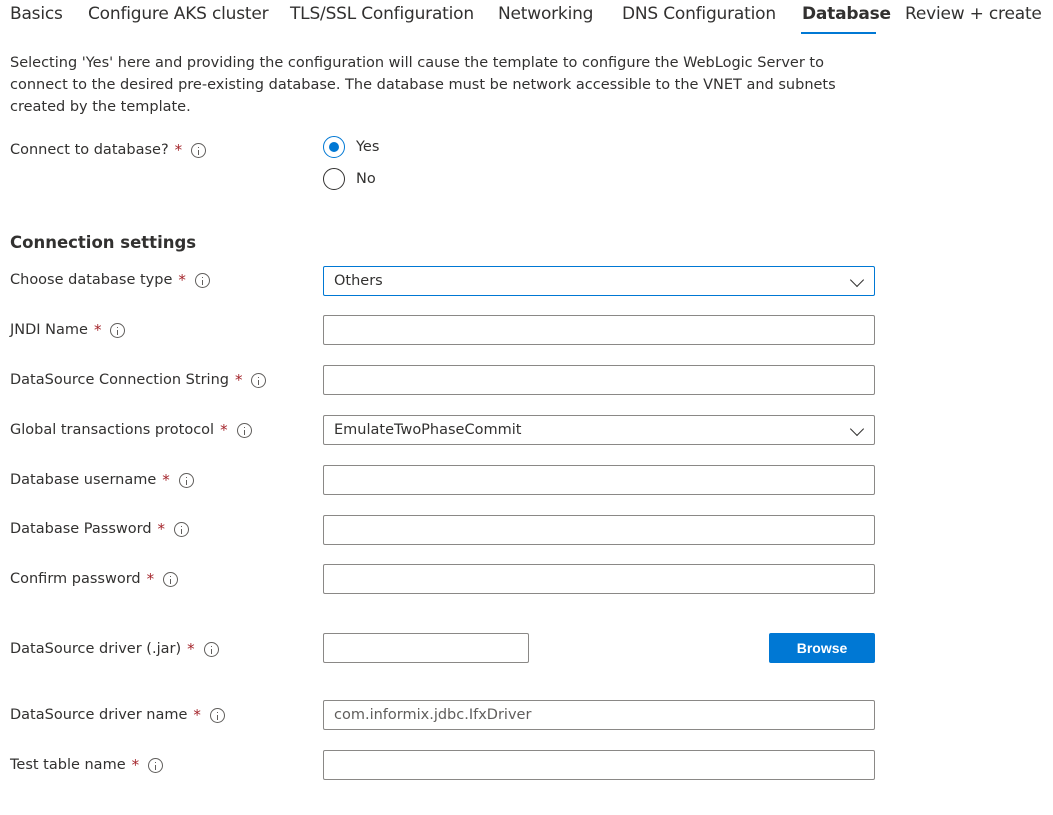 The height and width of the screenshot is (815, 1053). What do you see at coordinates (49, 330) in the screenshot?
I see `jndi-label-text: JNDI Name` at bounding box center [49, 330].